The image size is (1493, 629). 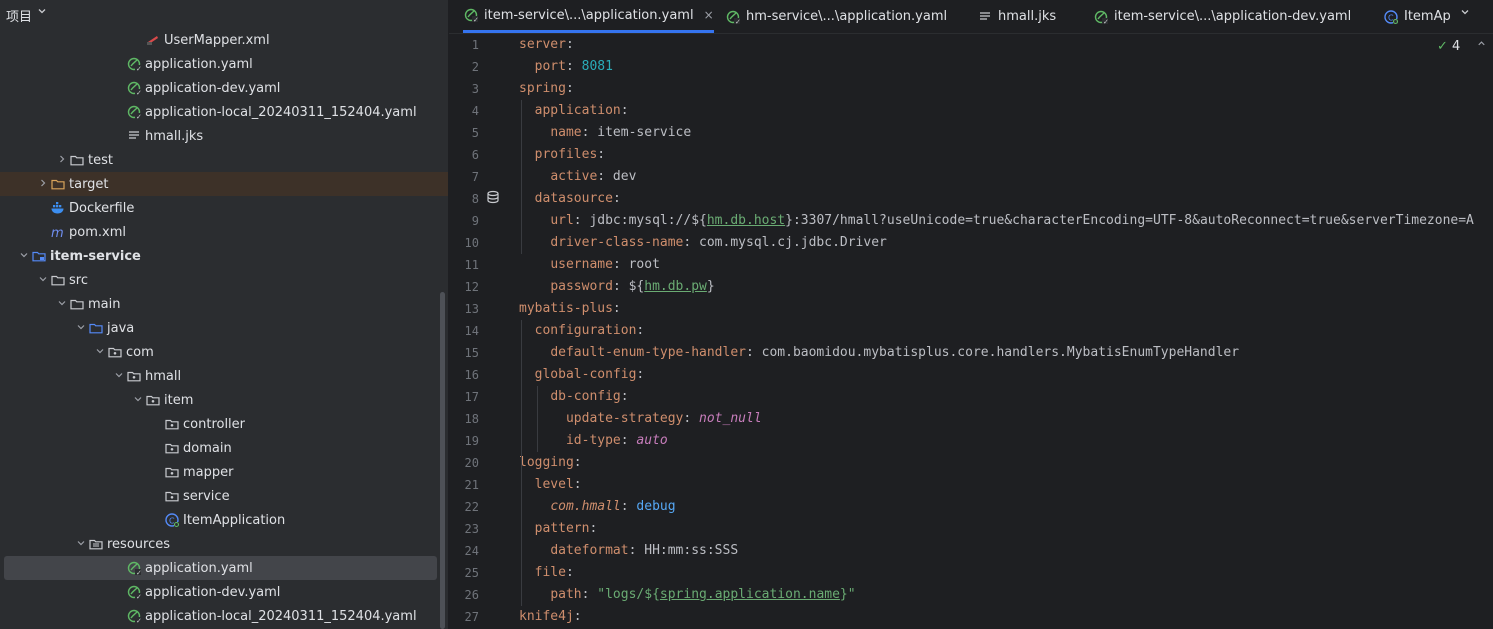 What do you see at coordinates (224, 448) in the screenshot?
I see `tree-item-domain: domain` at bounding box center [224, 448].